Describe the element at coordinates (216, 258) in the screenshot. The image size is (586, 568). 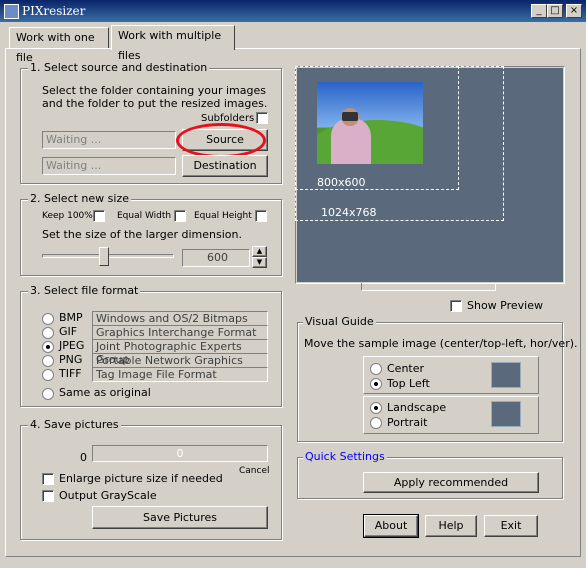
I see `size-value-field: 600` at that location.